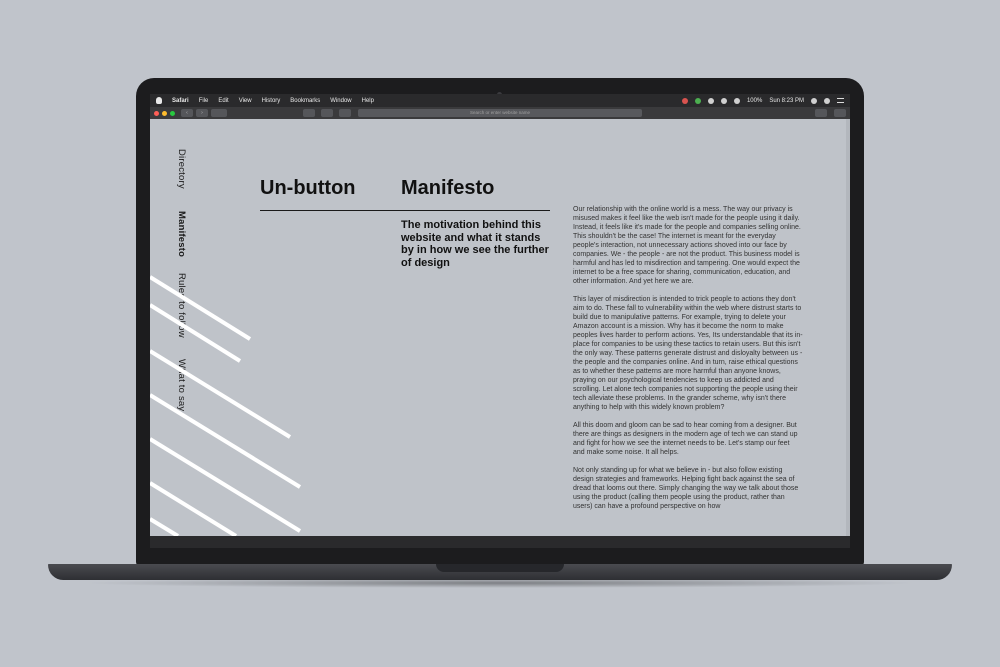  Describe the element at coordinates (187, 113) in the screenshot. I see `back-button: ‹` at that location.